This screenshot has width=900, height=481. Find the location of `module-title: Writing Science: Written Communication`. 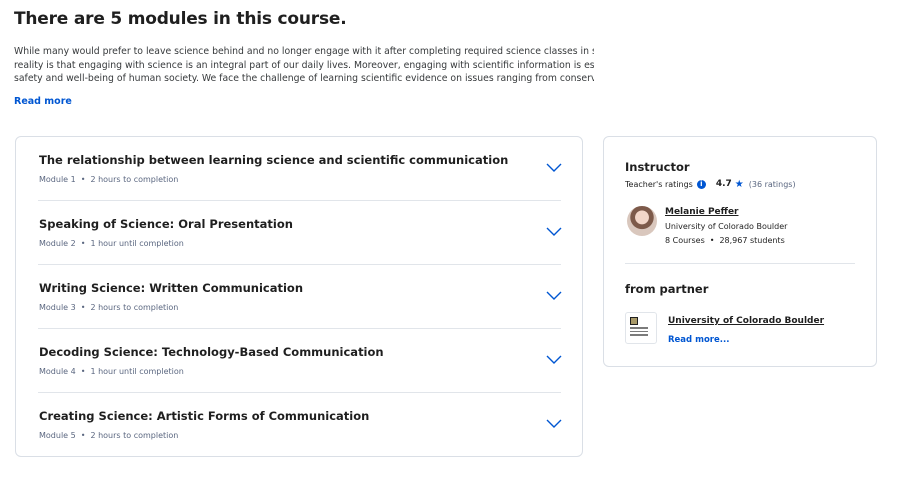

module-title: Writing Science: Written Communication is located at coordinates (171, 288).